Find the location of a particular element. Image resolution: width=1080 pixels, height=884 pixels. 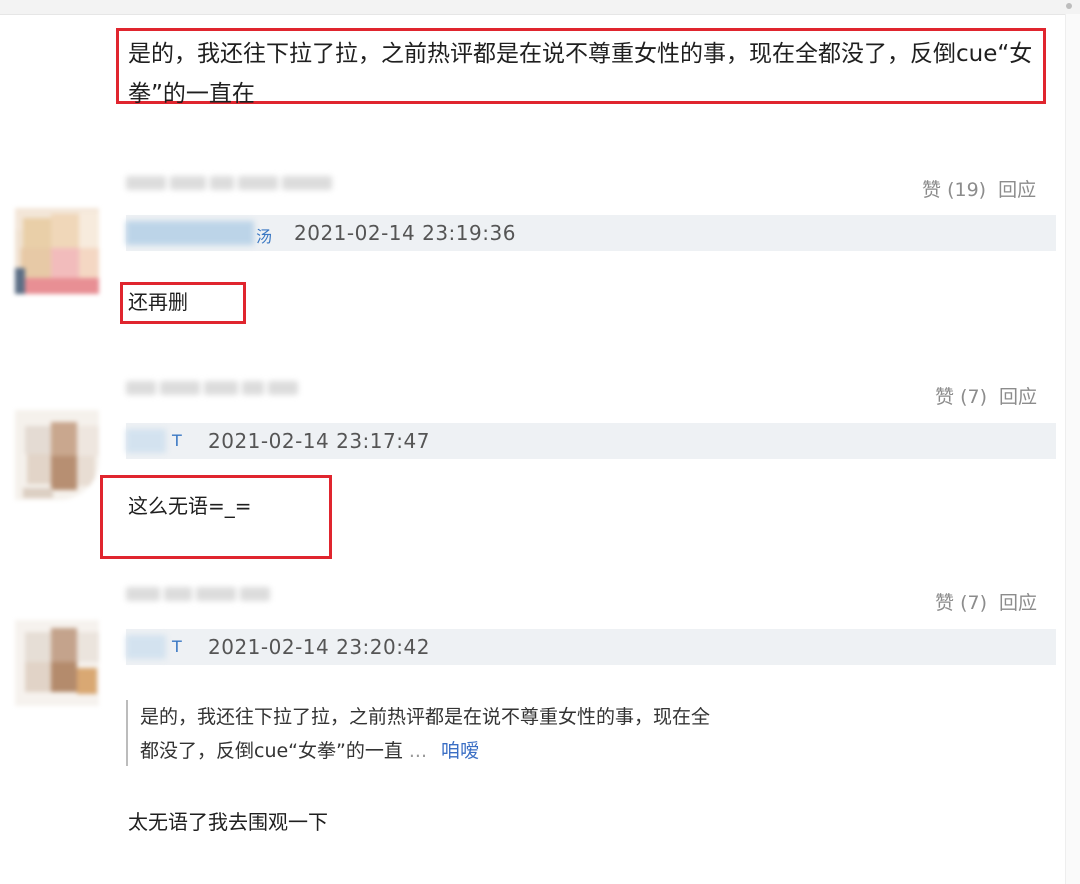

scrollbar is located at coordinates (1072, 449).